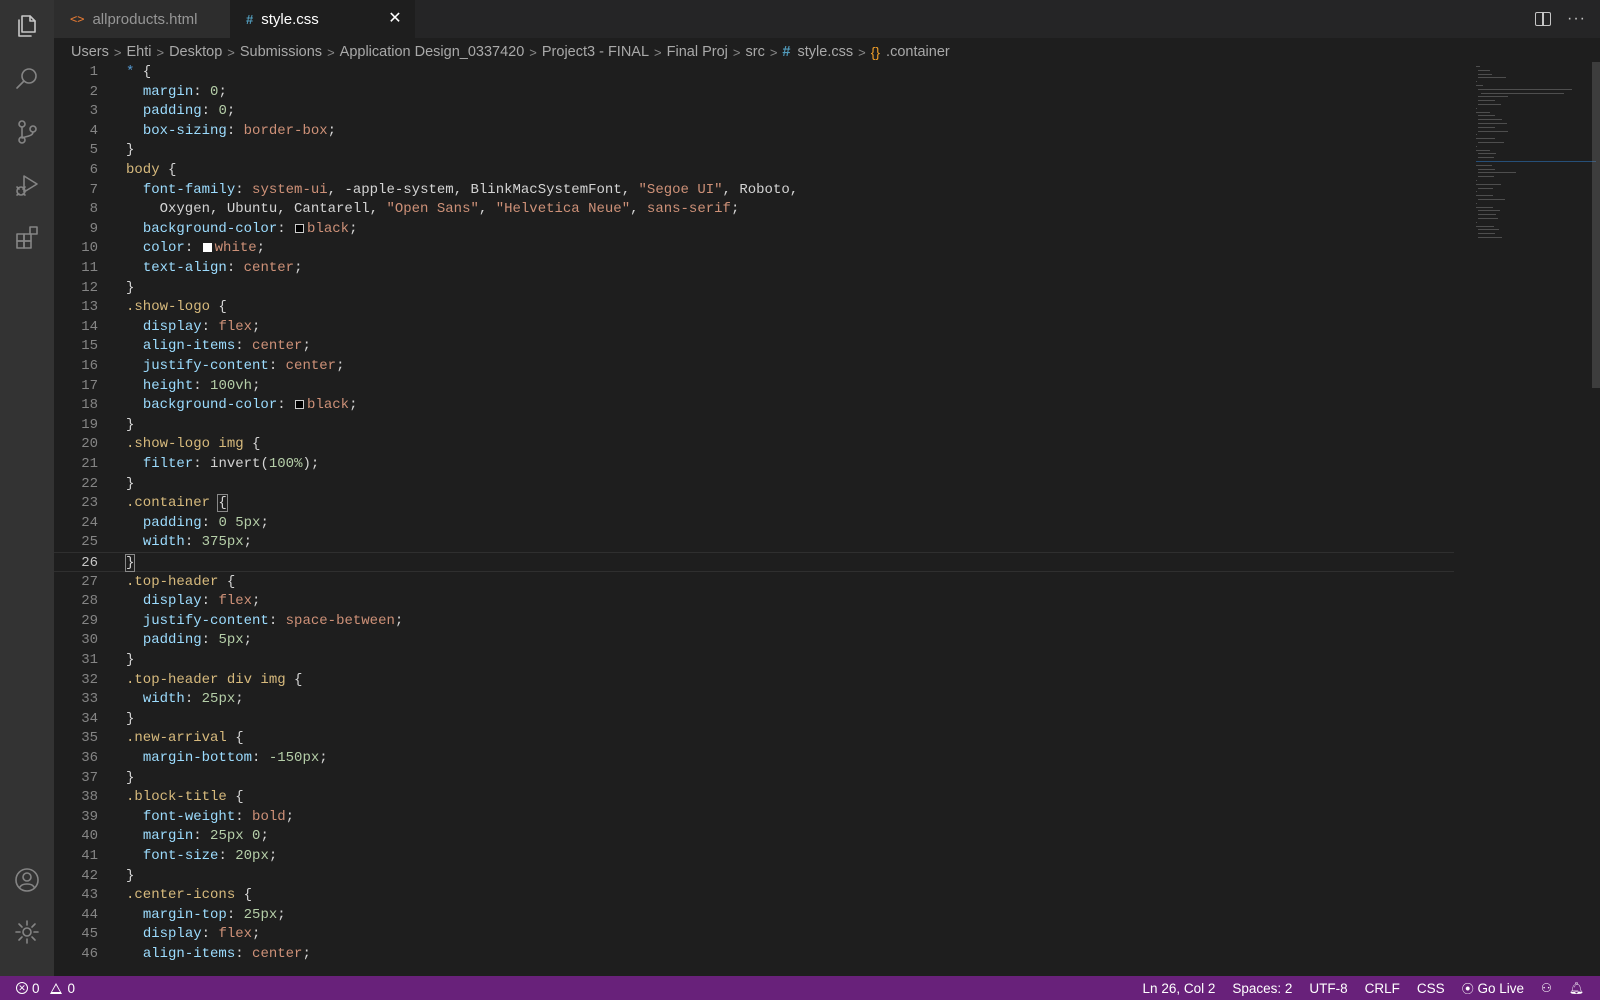 The height and width of the screenshot is (1000, 1600). I want to click on code-text: padding: 0;, so click(180, 111).